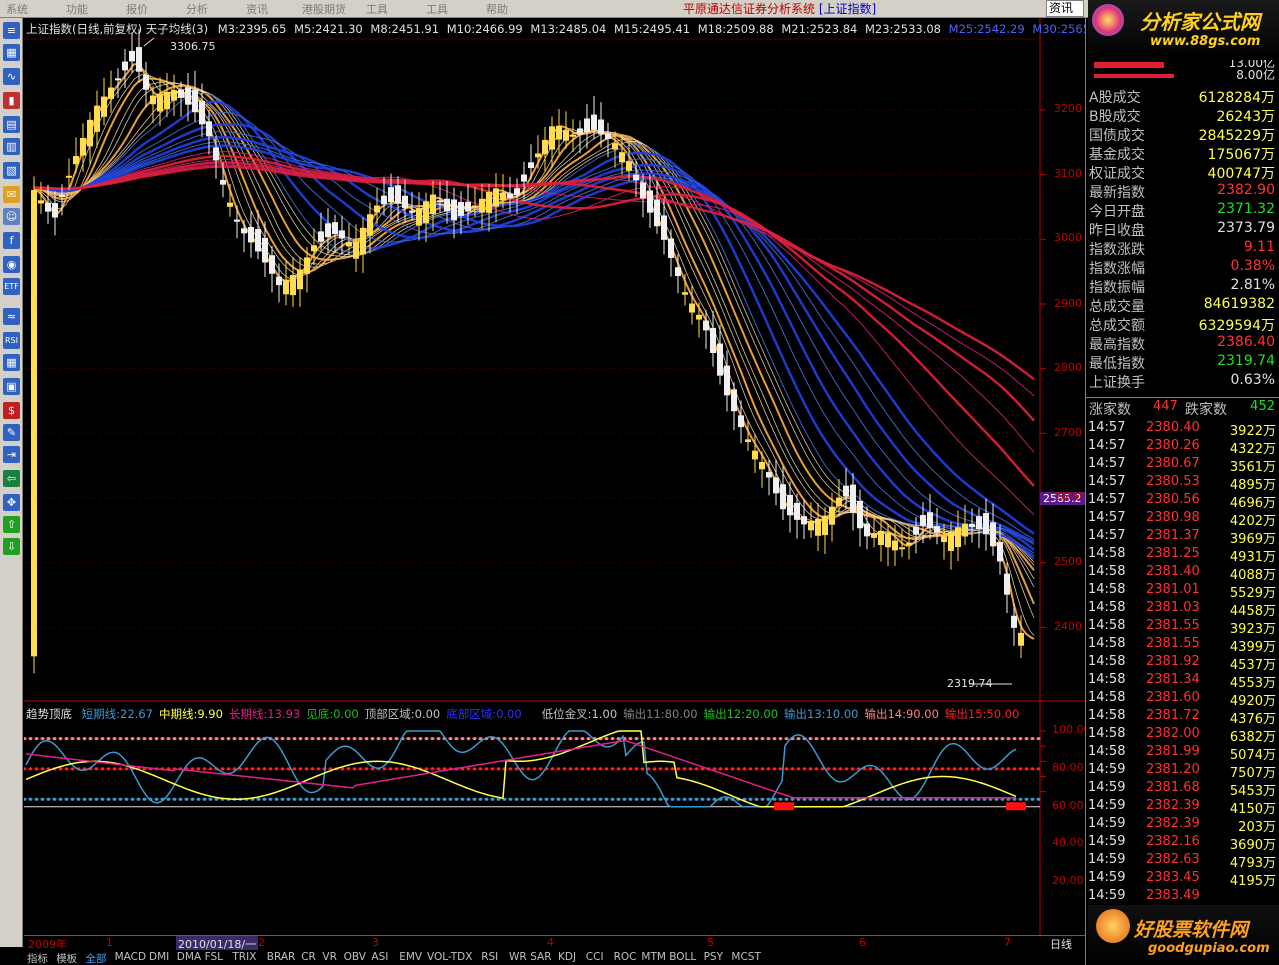 The height and width of the screenshot is (965, 1279). Describe the element at coordinates (1068, 626) in the screenshot. I see `price-tick-label: 2400` at that location.